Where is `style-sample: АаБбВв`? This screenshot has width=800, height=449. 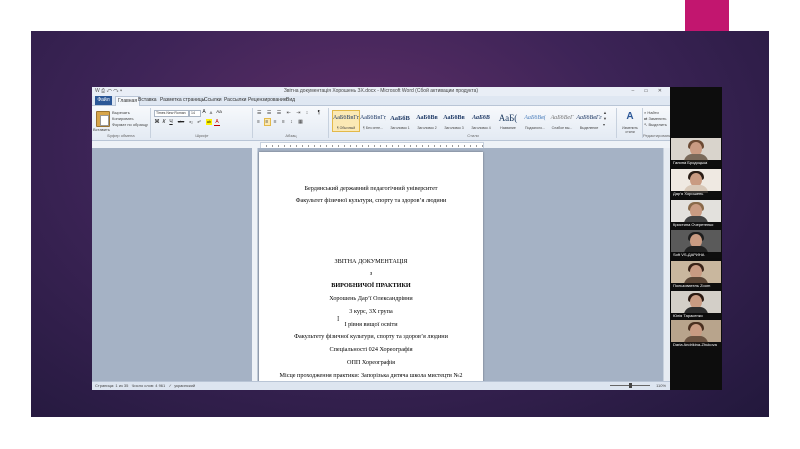 style-sample: АаБбВв is located at coordinates (427, 118).